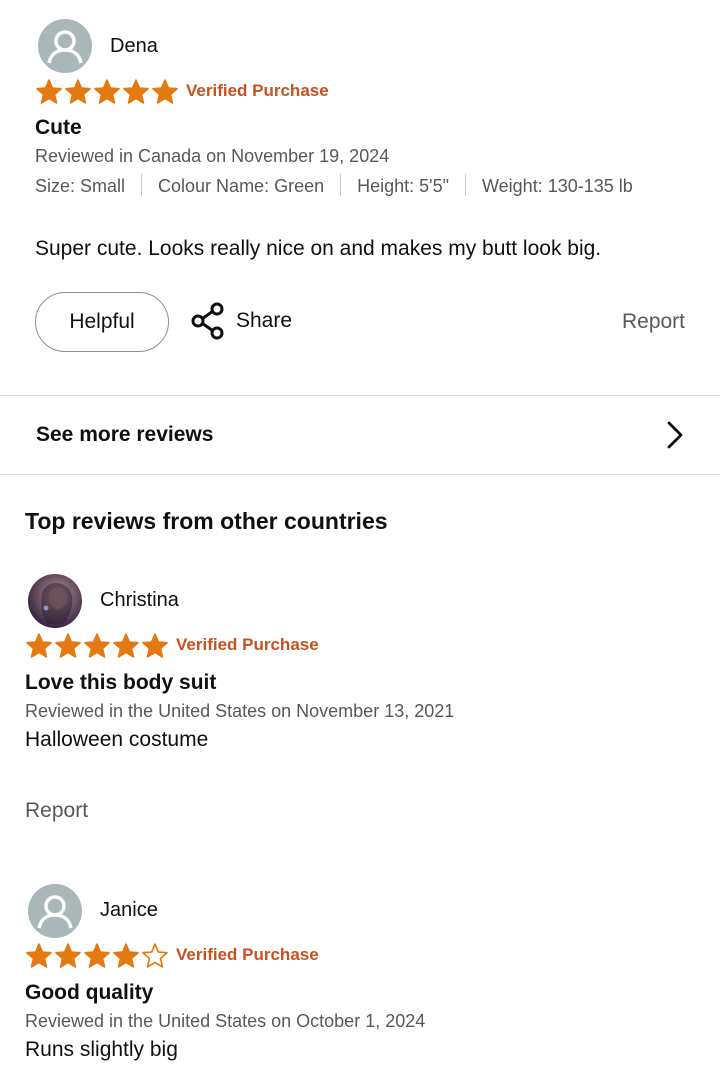  Describe the element at coordinates (360, 435) in the screenshot. I see `see-more-reviews-row: See more reviews` at that location.